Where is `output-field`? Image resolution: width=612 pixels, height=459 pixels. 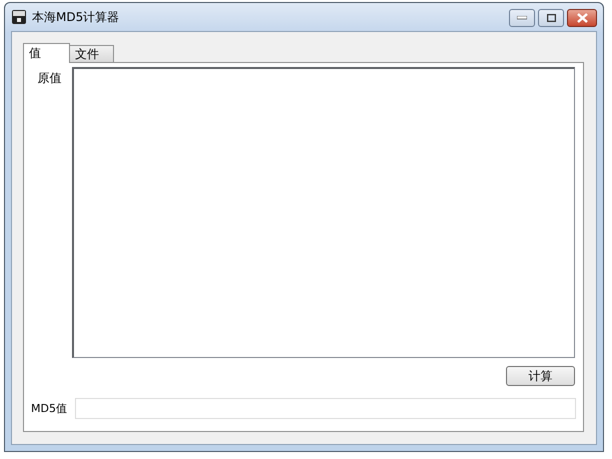
output-field is located at coordinates (325, 408).